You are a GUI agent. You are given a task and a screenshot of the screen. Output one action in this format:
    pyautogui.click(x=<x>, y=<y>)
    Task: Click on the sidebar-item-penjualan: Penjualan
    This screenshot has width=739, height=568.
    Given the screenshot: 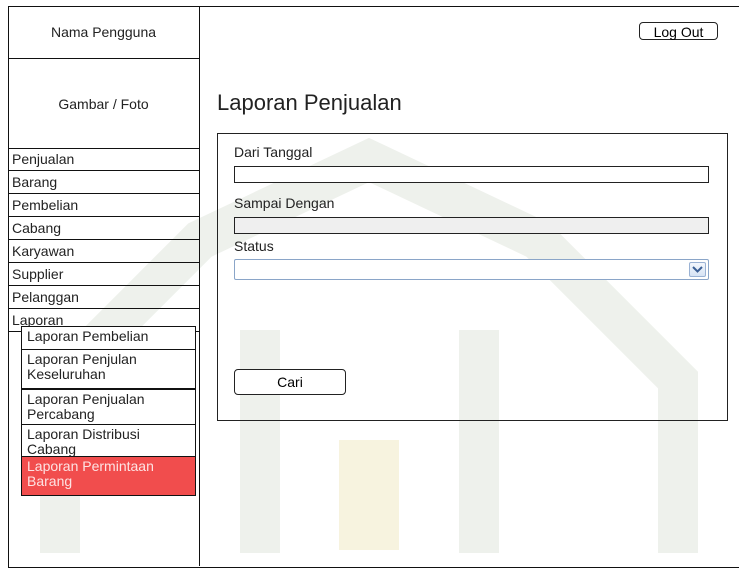 What is the action you would take?
    pyautogui.click(x=103, y=159)
    